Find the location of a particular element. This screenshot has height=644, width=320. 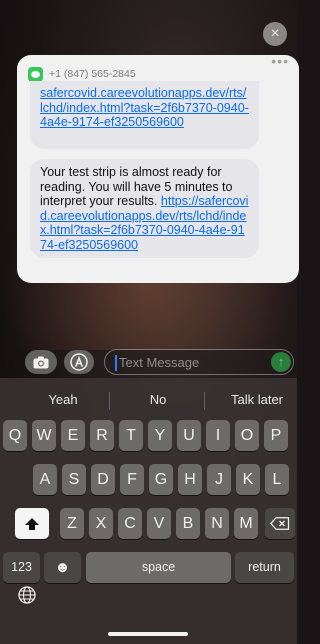

suggestion-item: Yeah is located at coordinates (63, 399).